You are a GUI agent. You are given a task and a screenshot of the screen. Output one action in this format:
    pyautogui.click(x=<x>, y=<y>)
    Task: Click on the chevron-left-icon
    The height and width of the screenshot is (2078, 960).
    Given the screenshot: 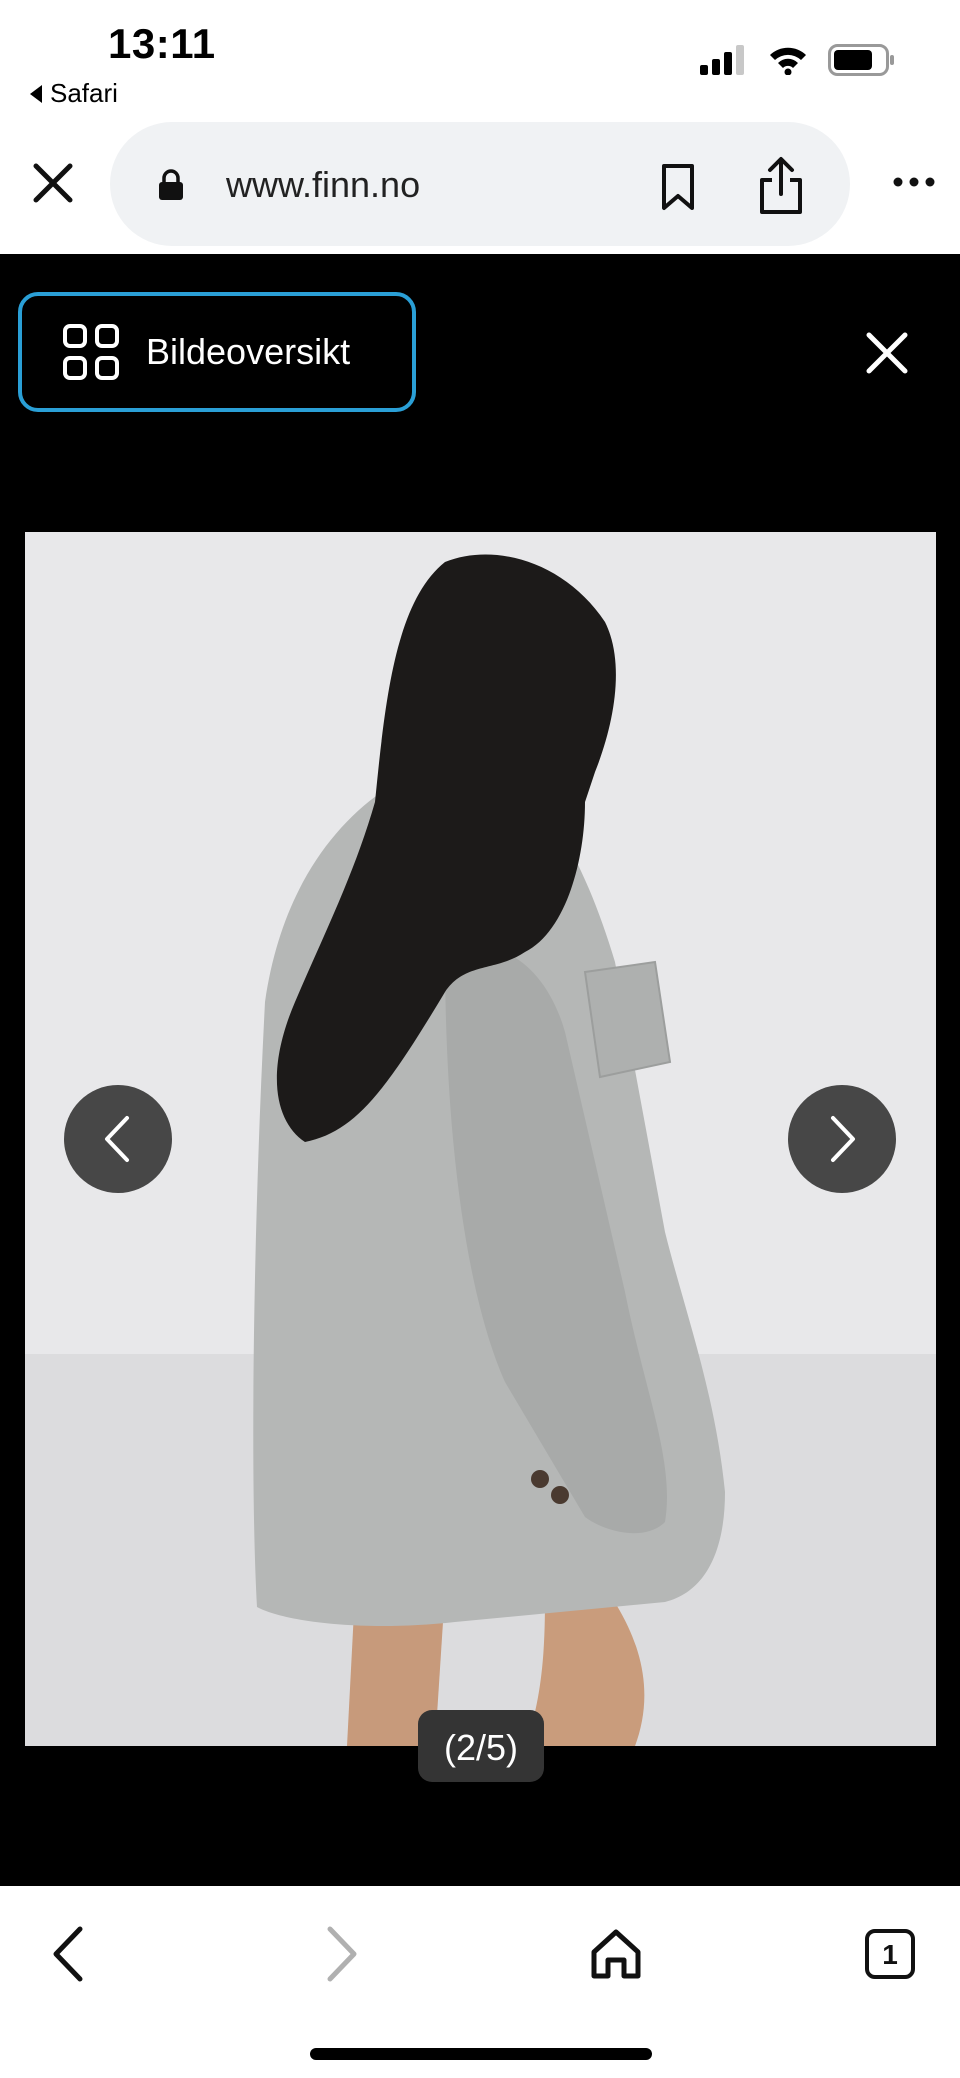 What is the action you would take?
    pyautogui.click(x=117, y=1139)
    